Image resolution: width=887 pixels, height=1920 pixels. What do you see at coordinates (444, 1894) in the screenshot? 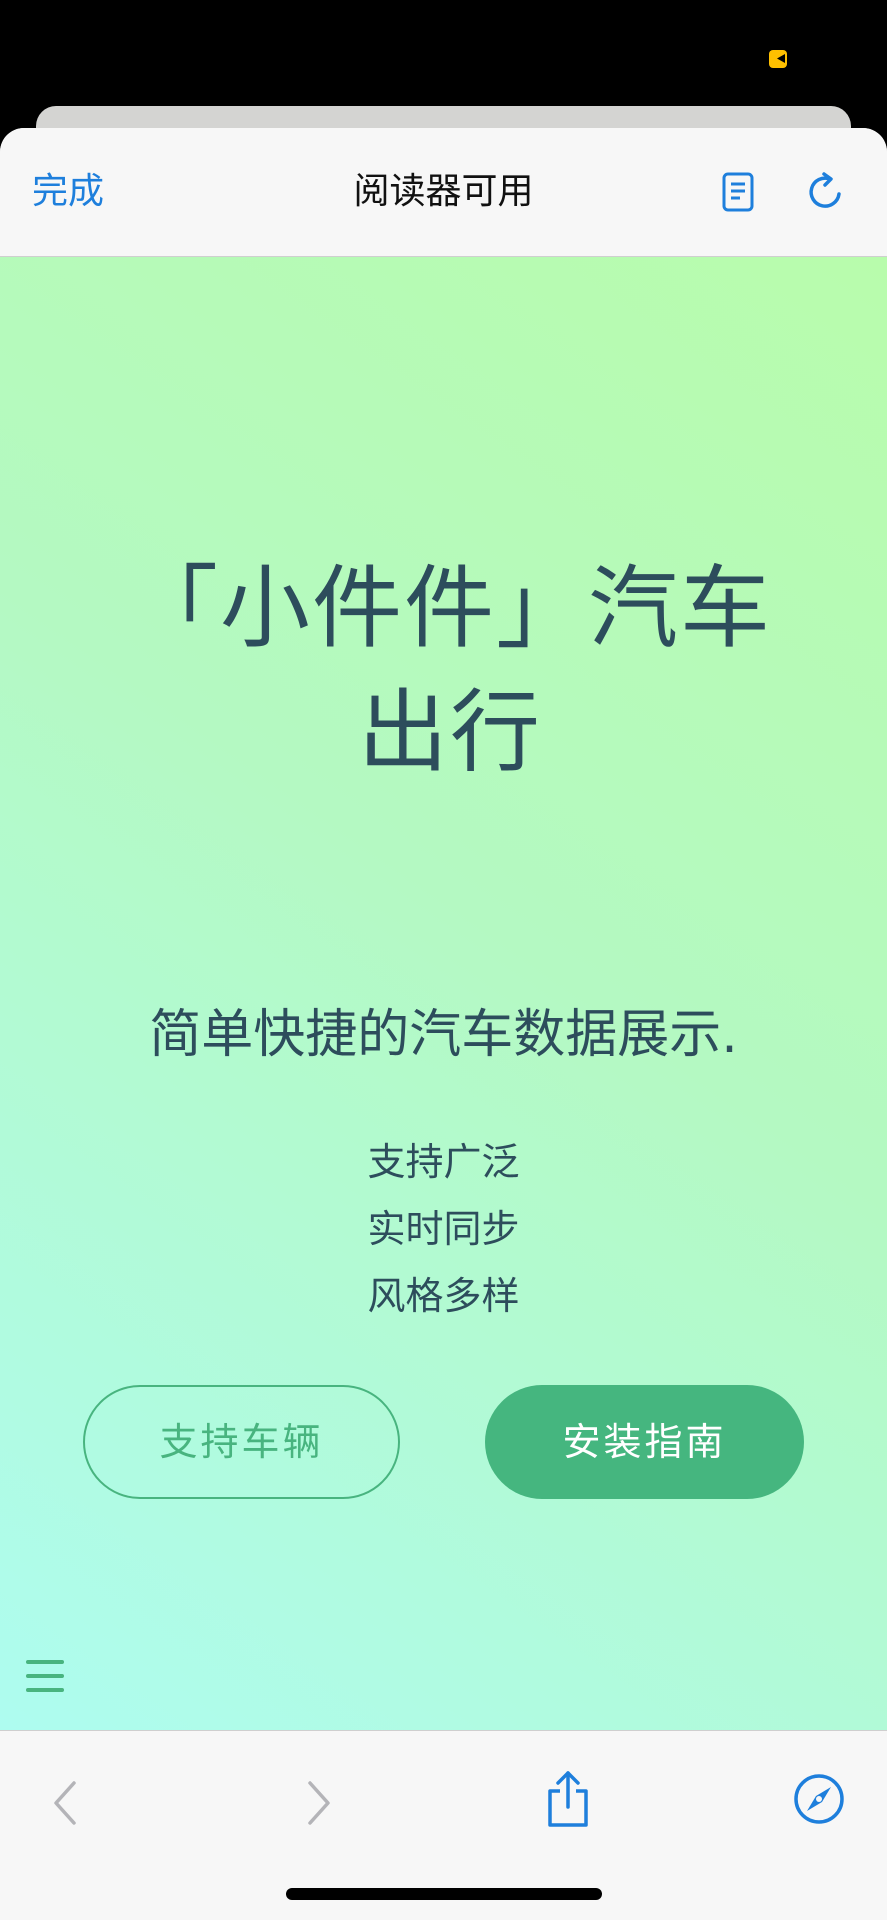
I see `home-indicator` at bounding box center [444, 1894].